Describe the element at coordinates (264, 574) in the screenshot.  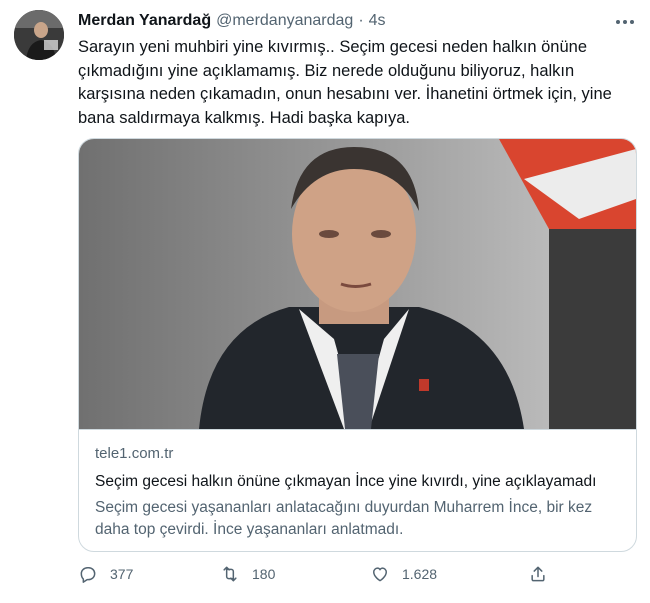
I see `retweet-count: 180` at that location.